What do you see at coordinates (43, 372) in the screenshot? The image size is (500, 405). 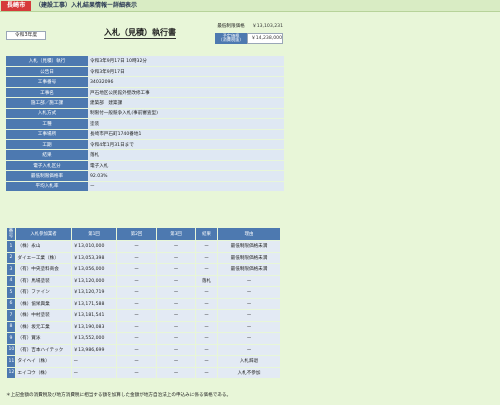 I see `bidder-name: エイコウ（株）` at bounding box center [43, 372].